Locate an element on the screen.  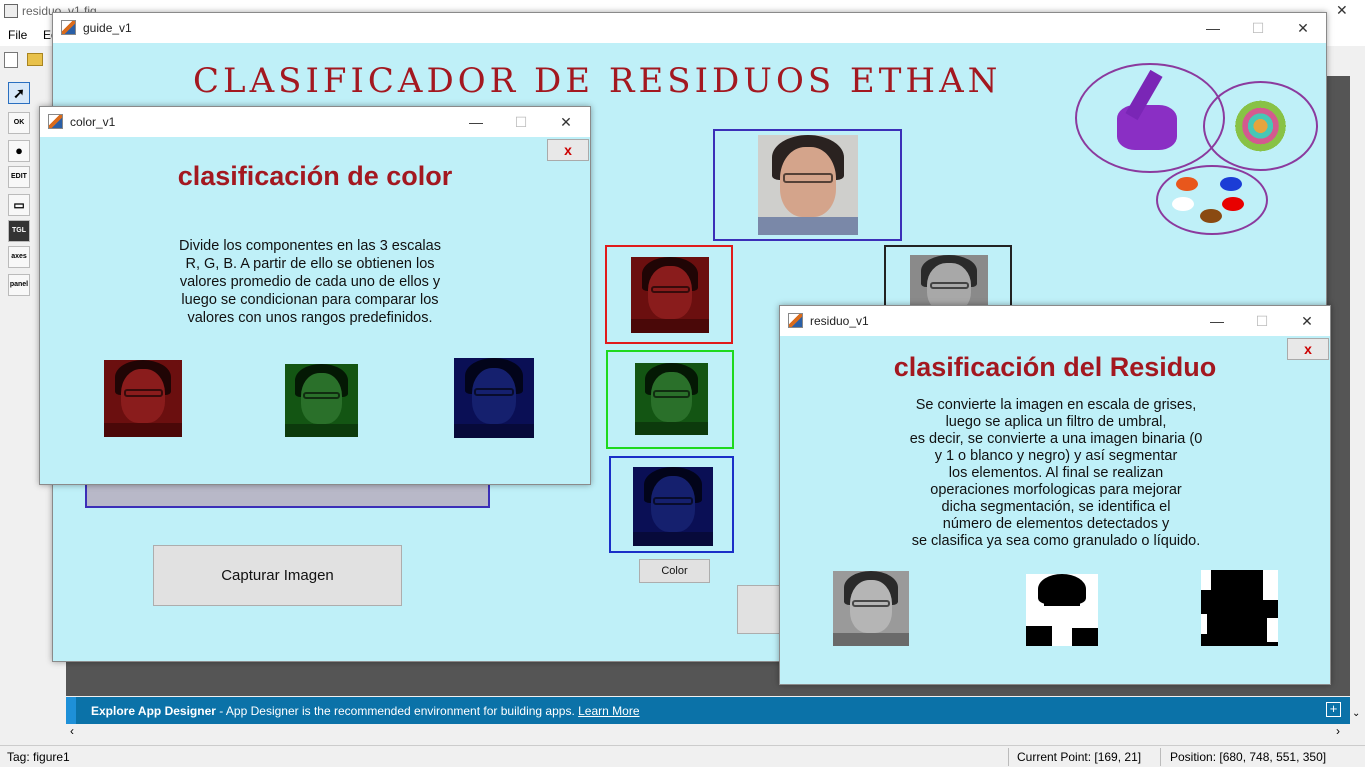
brown-dot is located at coordinates (1211, 216).